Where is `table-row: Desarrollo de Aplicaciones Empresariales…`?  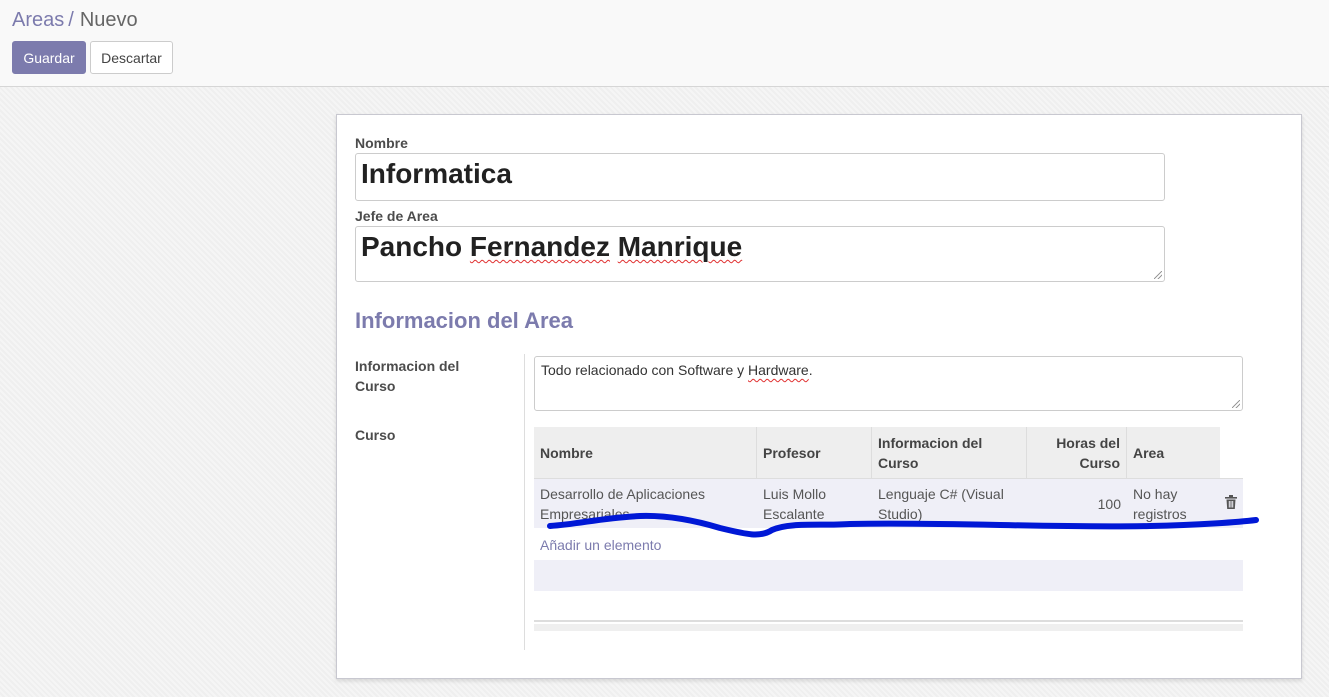 table-row: Desarrollo de Aplicaciones Empresariales… is located at coordinates (888, 503).